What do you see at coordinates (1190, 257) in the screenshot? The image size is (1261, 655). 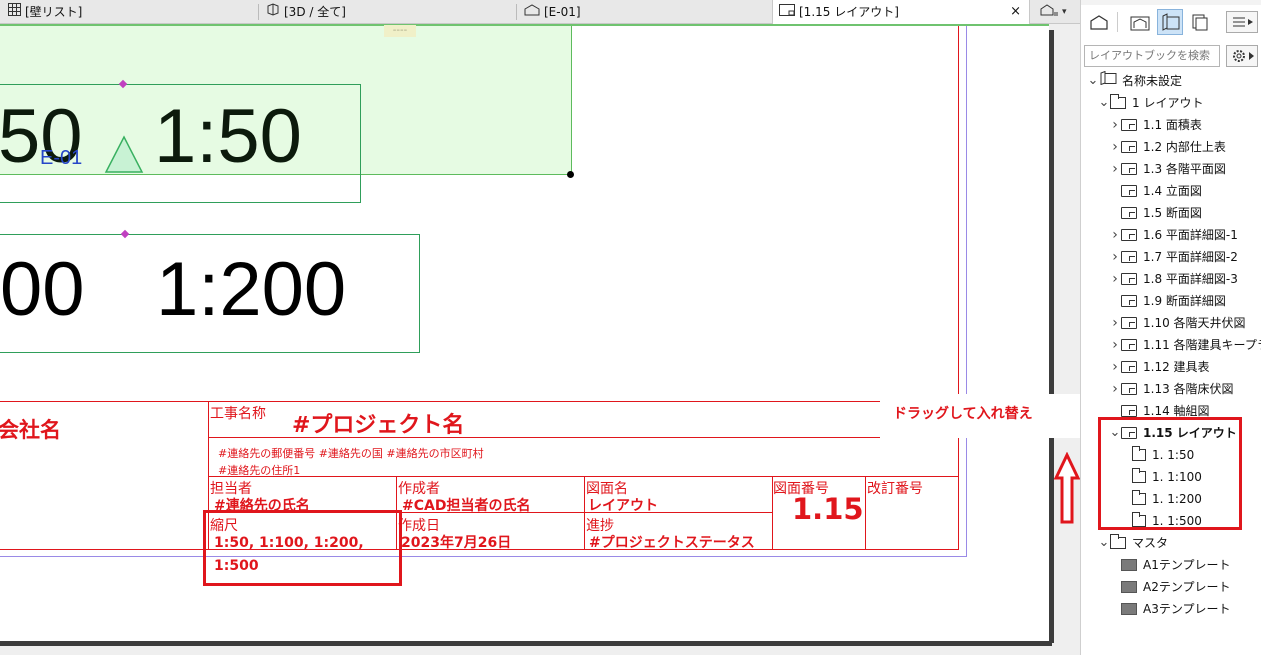 I see `tree-item-label: 1.7 平面詳細図-2` at bounding box center [1190, 257].